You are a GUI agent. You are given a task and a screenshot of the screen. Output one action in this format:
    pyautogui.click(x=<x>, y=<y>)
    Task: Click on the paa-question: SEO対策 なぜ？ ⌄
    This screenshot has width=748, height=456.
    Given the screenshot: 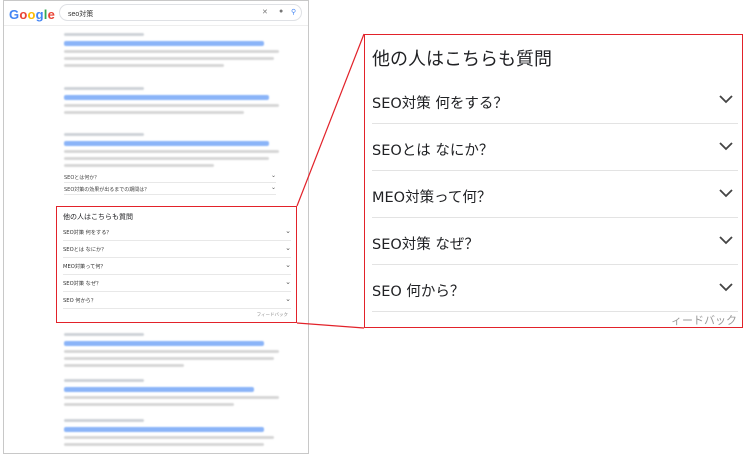 What is the action you would take?
    pyautogui.click(x=177, y=283)
    